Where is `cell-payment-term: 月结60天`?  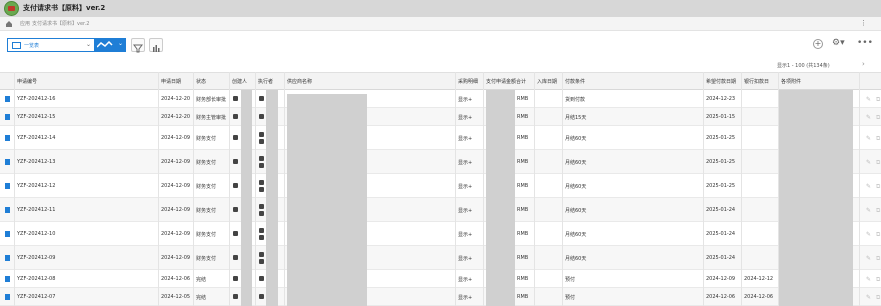
cell-payment-term: 月结60天 is located at coordinates (576, 187).